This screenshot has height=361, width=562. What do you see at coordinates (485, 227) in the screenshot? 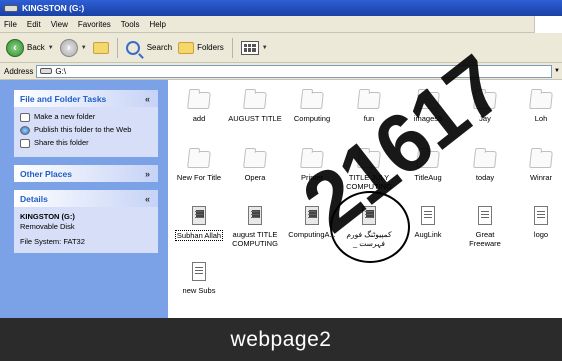
I see `file-item: Great Freeware` at bounding box center [485, 227].